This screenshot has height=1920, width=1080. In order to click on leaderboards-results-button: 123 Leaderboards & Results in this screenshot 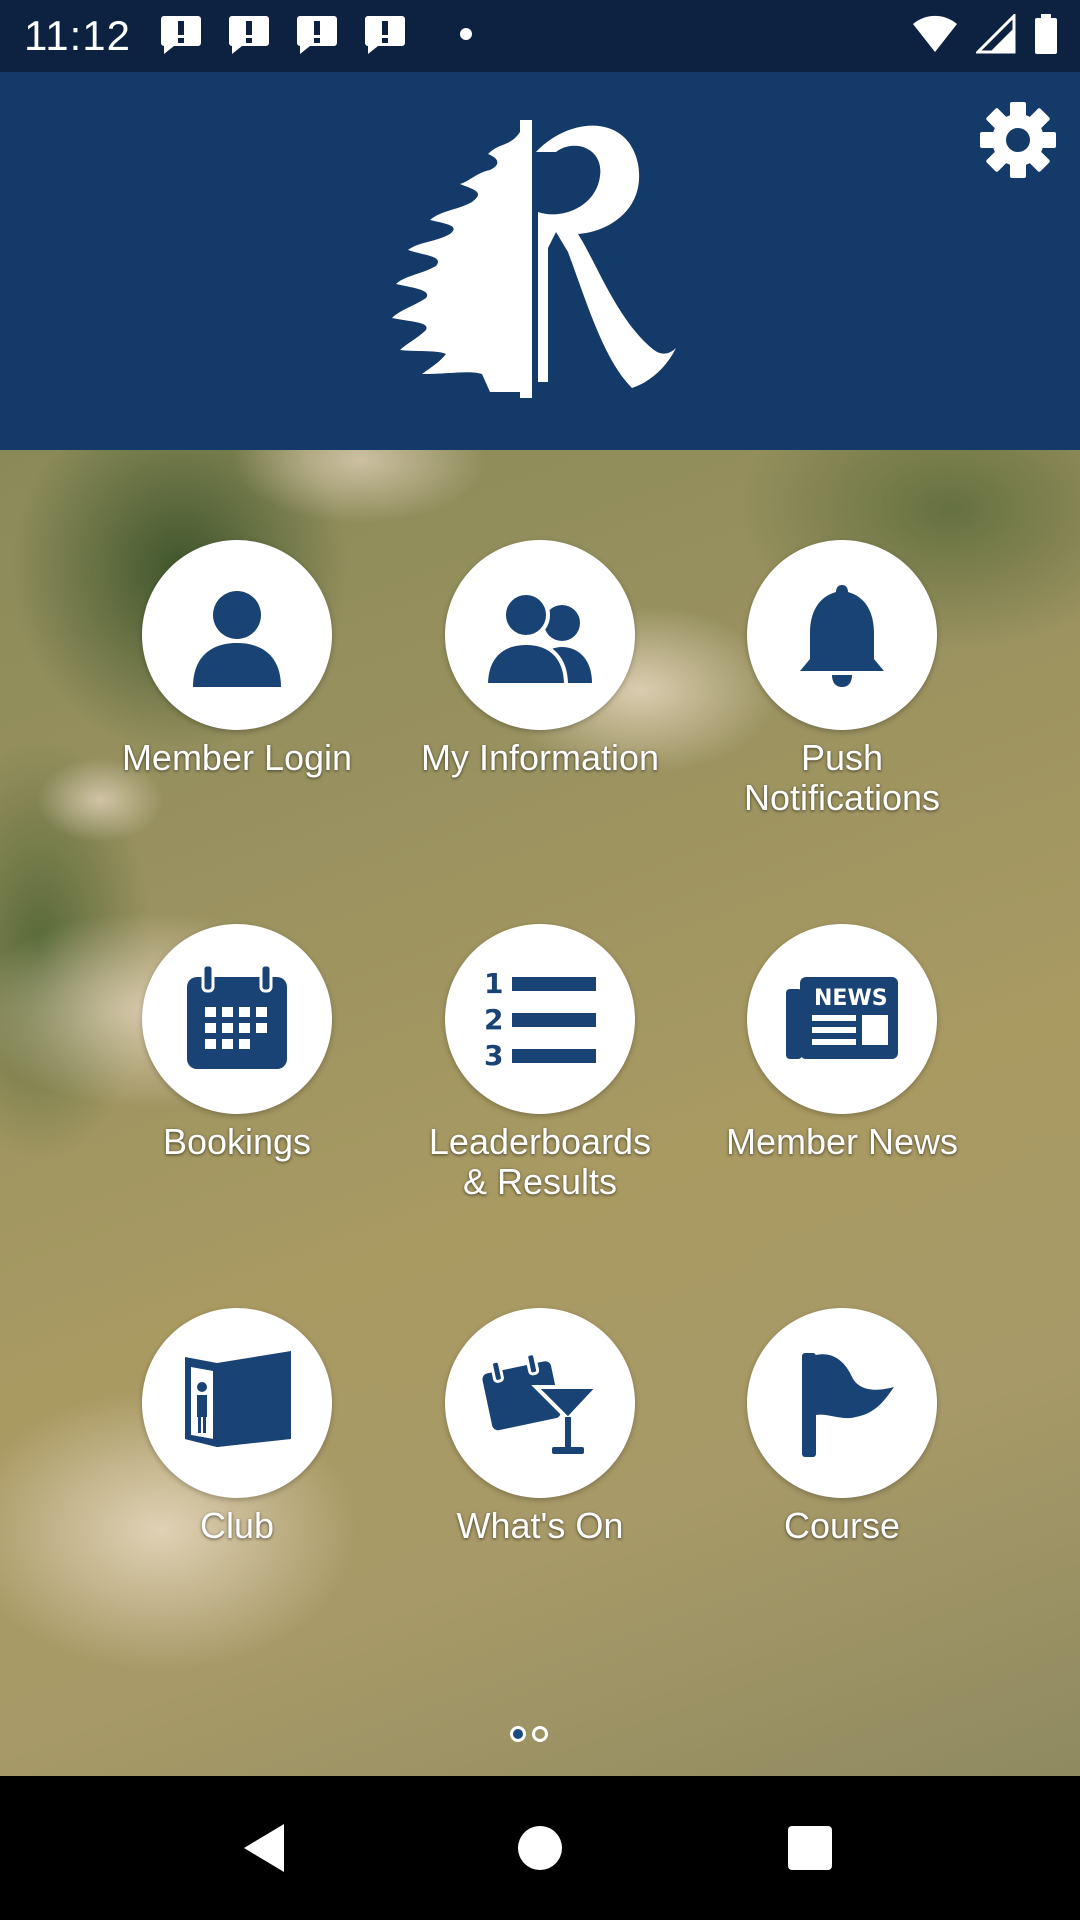, I will do `click(540, 1063)`.